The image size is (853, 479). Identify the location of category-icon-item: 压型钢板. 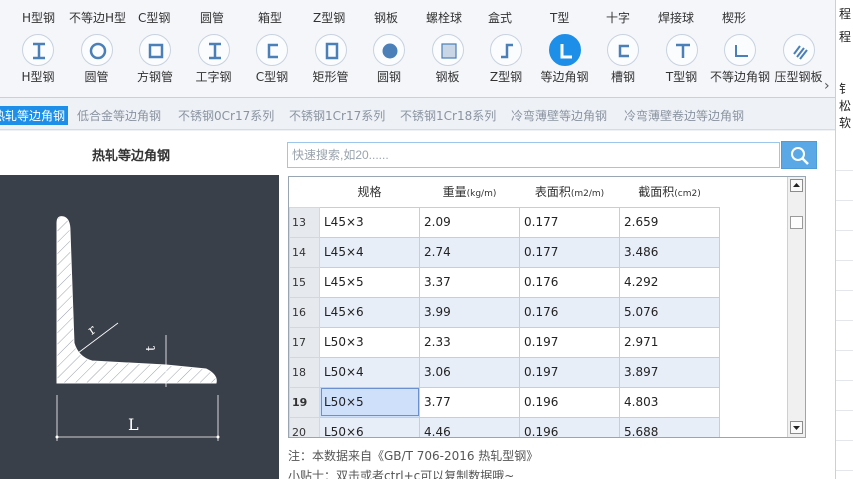
(799, 64).